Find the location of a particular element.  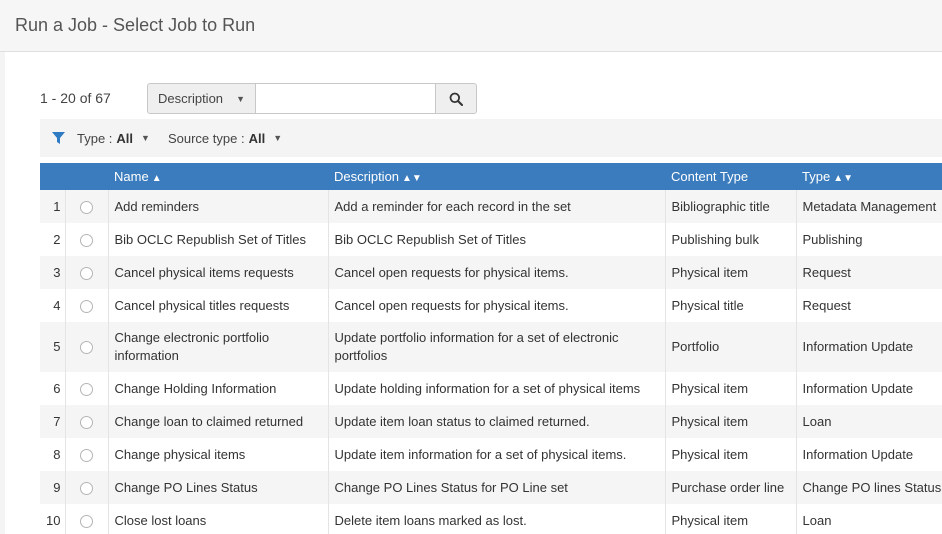

job-type: Metadata Management is located at coordinates (868, 206).